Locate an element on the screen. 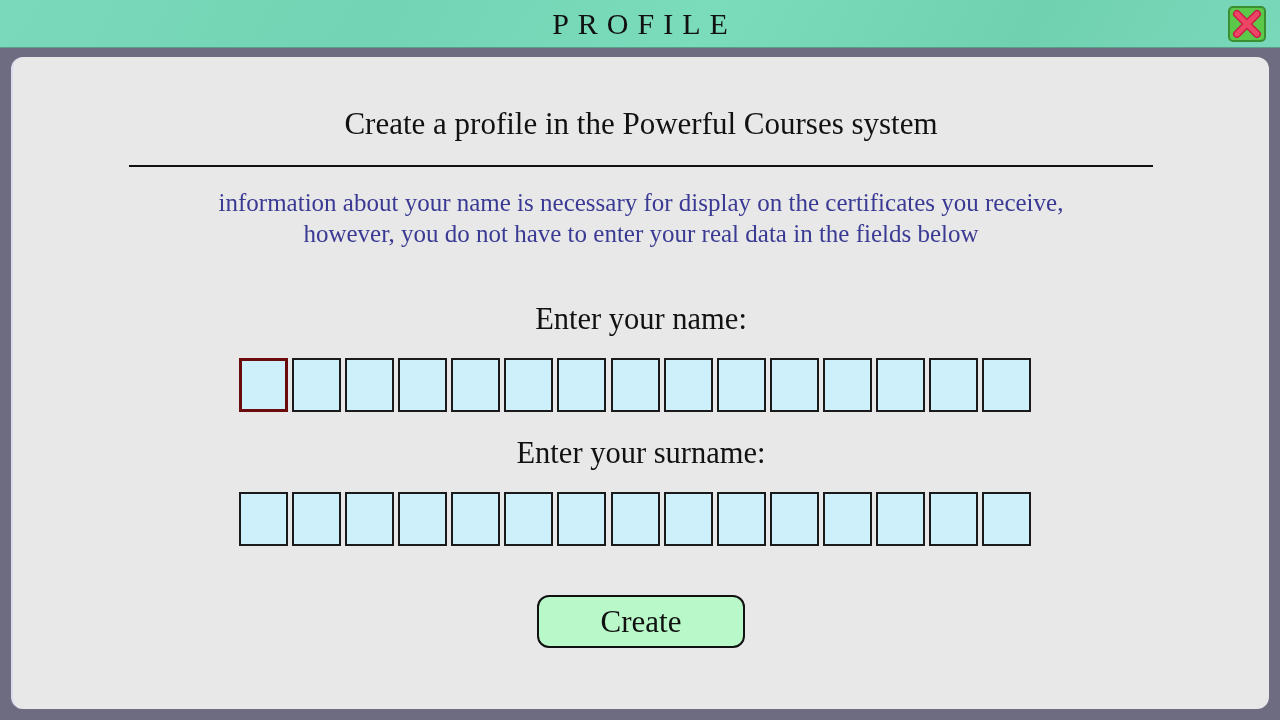  form-heading: Create a profile in the Powerful Courses system is located at coordinates (641, 124).